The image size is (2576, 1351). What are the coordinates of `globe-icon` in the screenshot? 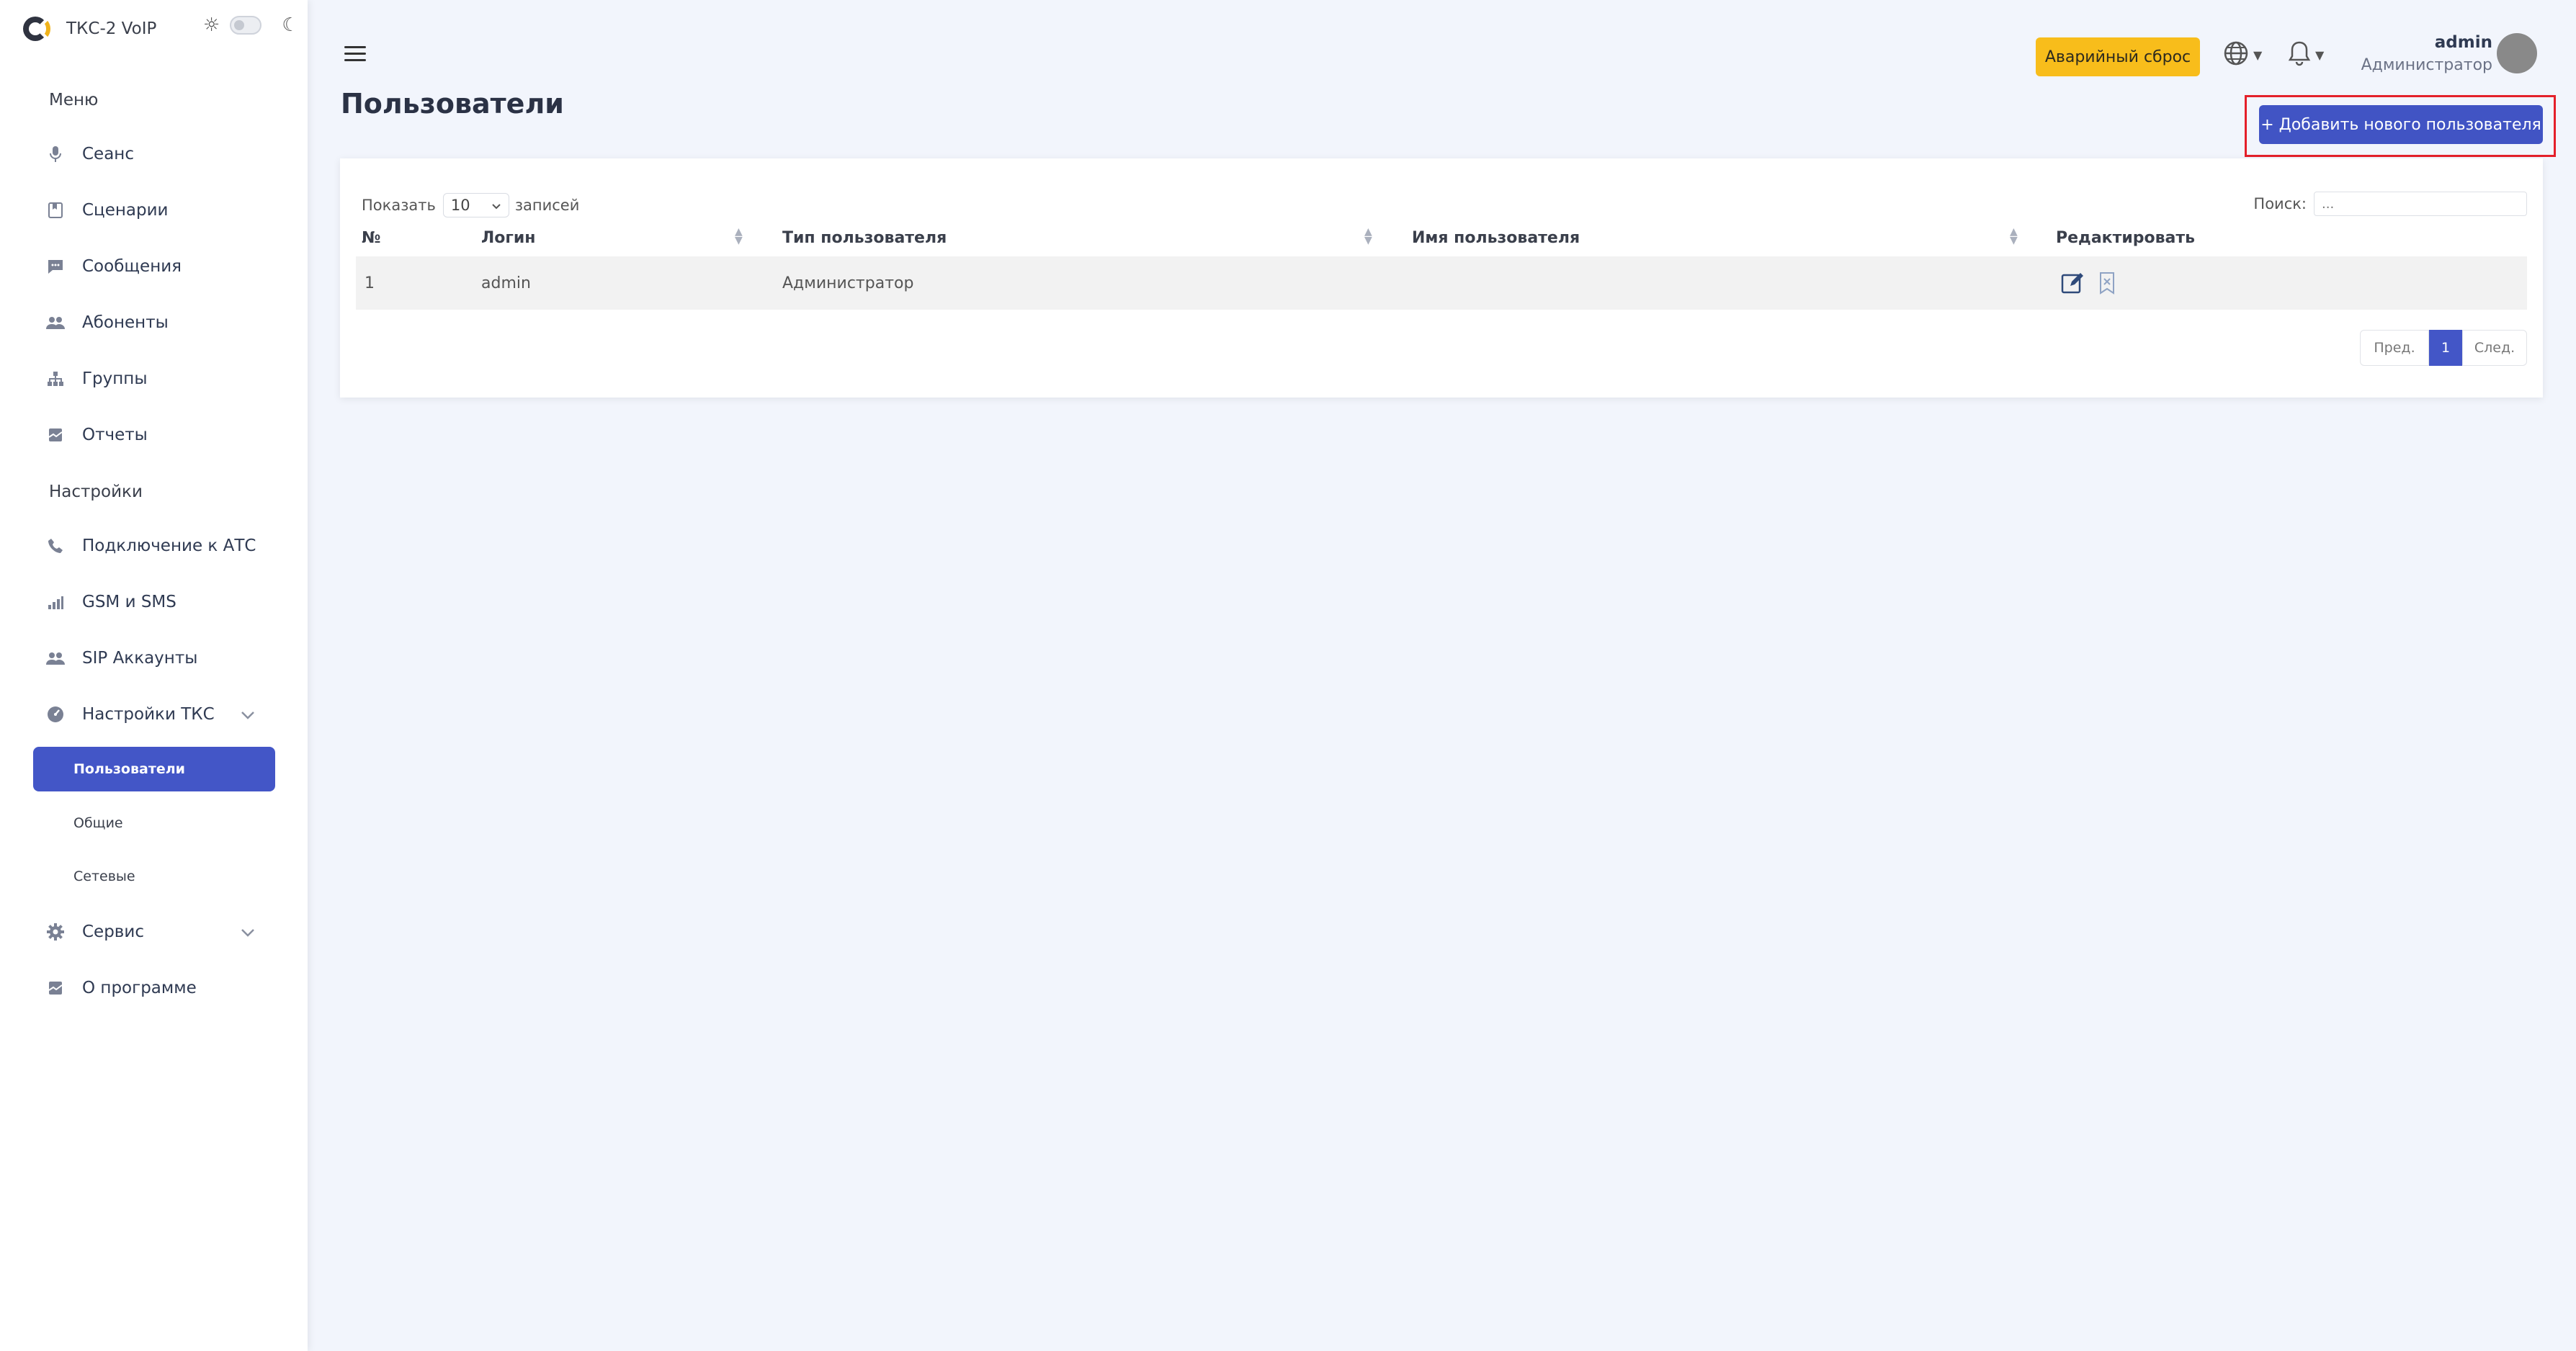 It's located at (2236, 55).